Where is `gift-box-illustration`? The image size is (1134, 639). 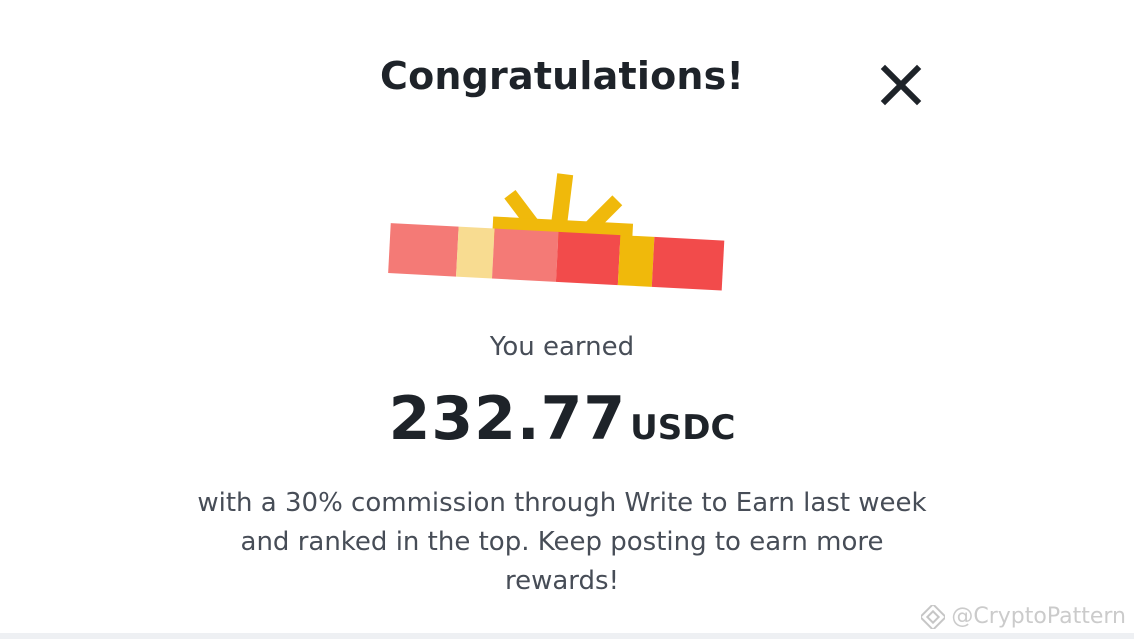 gift-box-illustration is located at coordinates (560, 242).